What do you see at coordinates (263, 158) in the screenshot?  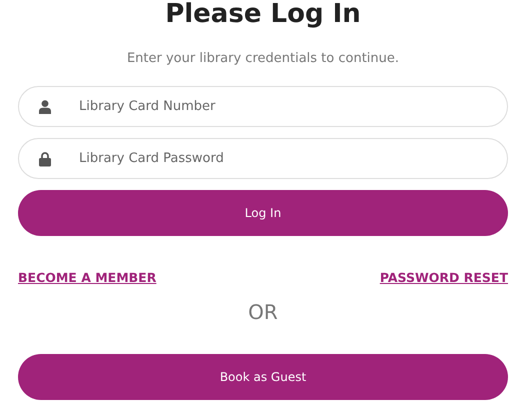 I see `input-field: Library Card Password` at bounding box center [263, 158].